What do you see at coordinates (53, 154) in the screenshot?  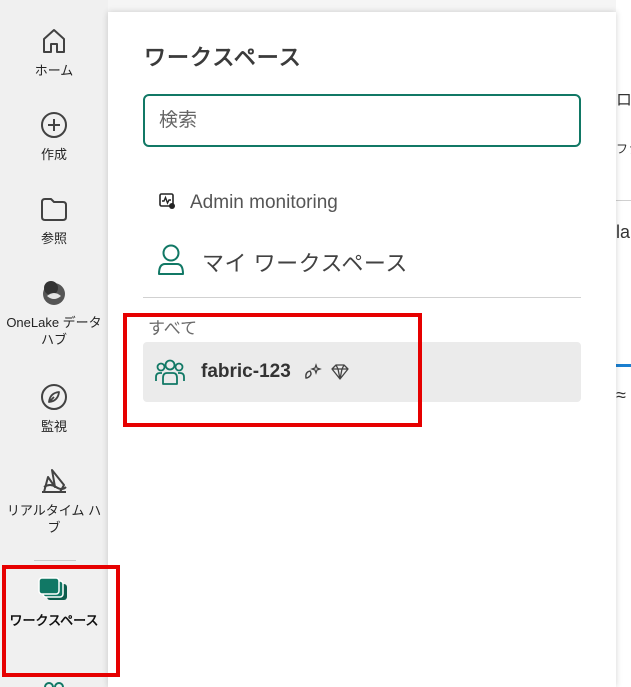 I see `nav-item-label: 作成` at bounding box center [53, 154].